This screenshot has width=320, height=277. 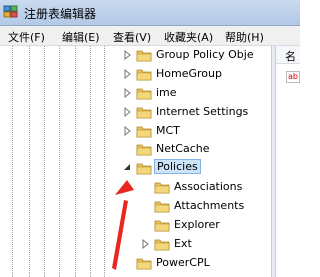 What do you see at coordinates (26, 37) in the screenshot?
I see `menu-file: 文件(F)` at bounding box center [26, 37].